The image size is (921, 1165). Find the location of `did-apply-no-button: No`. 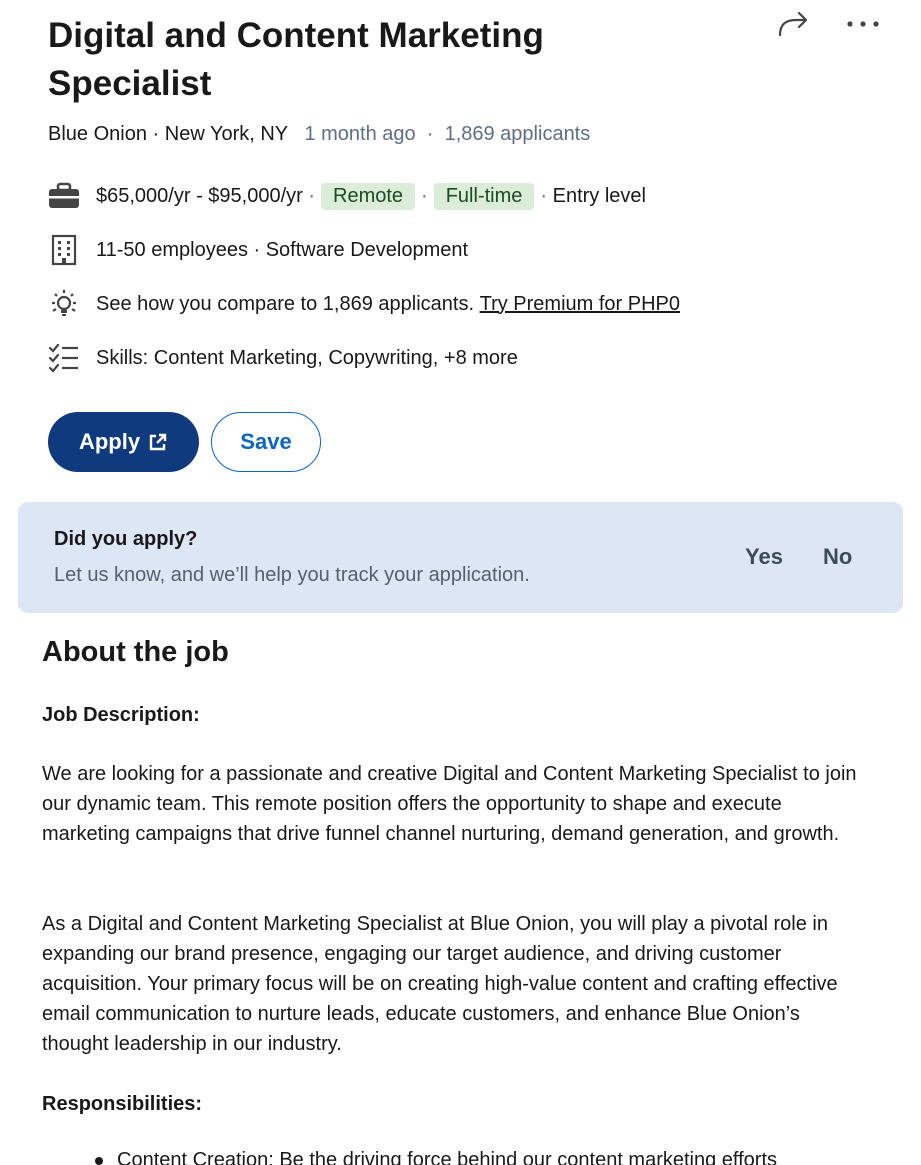

did-apply-no-button: No is located at coordinates (837, 557).